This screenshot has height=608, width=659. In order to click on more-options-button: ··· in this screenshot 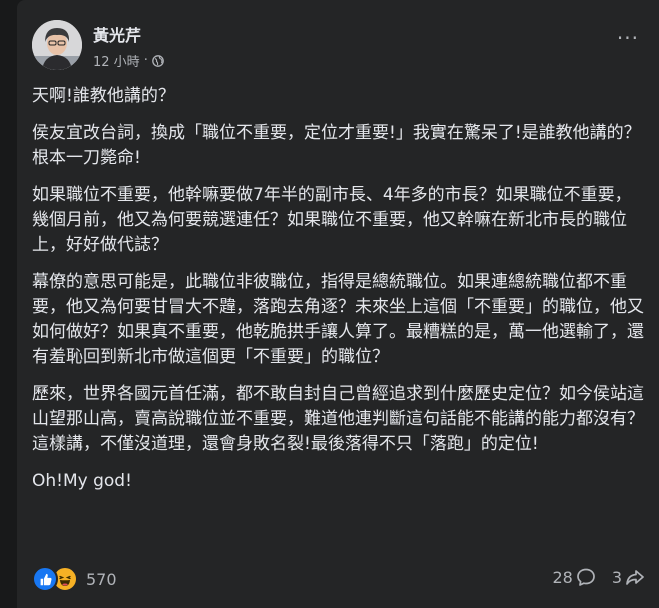, I will do `click(628, 38)`.